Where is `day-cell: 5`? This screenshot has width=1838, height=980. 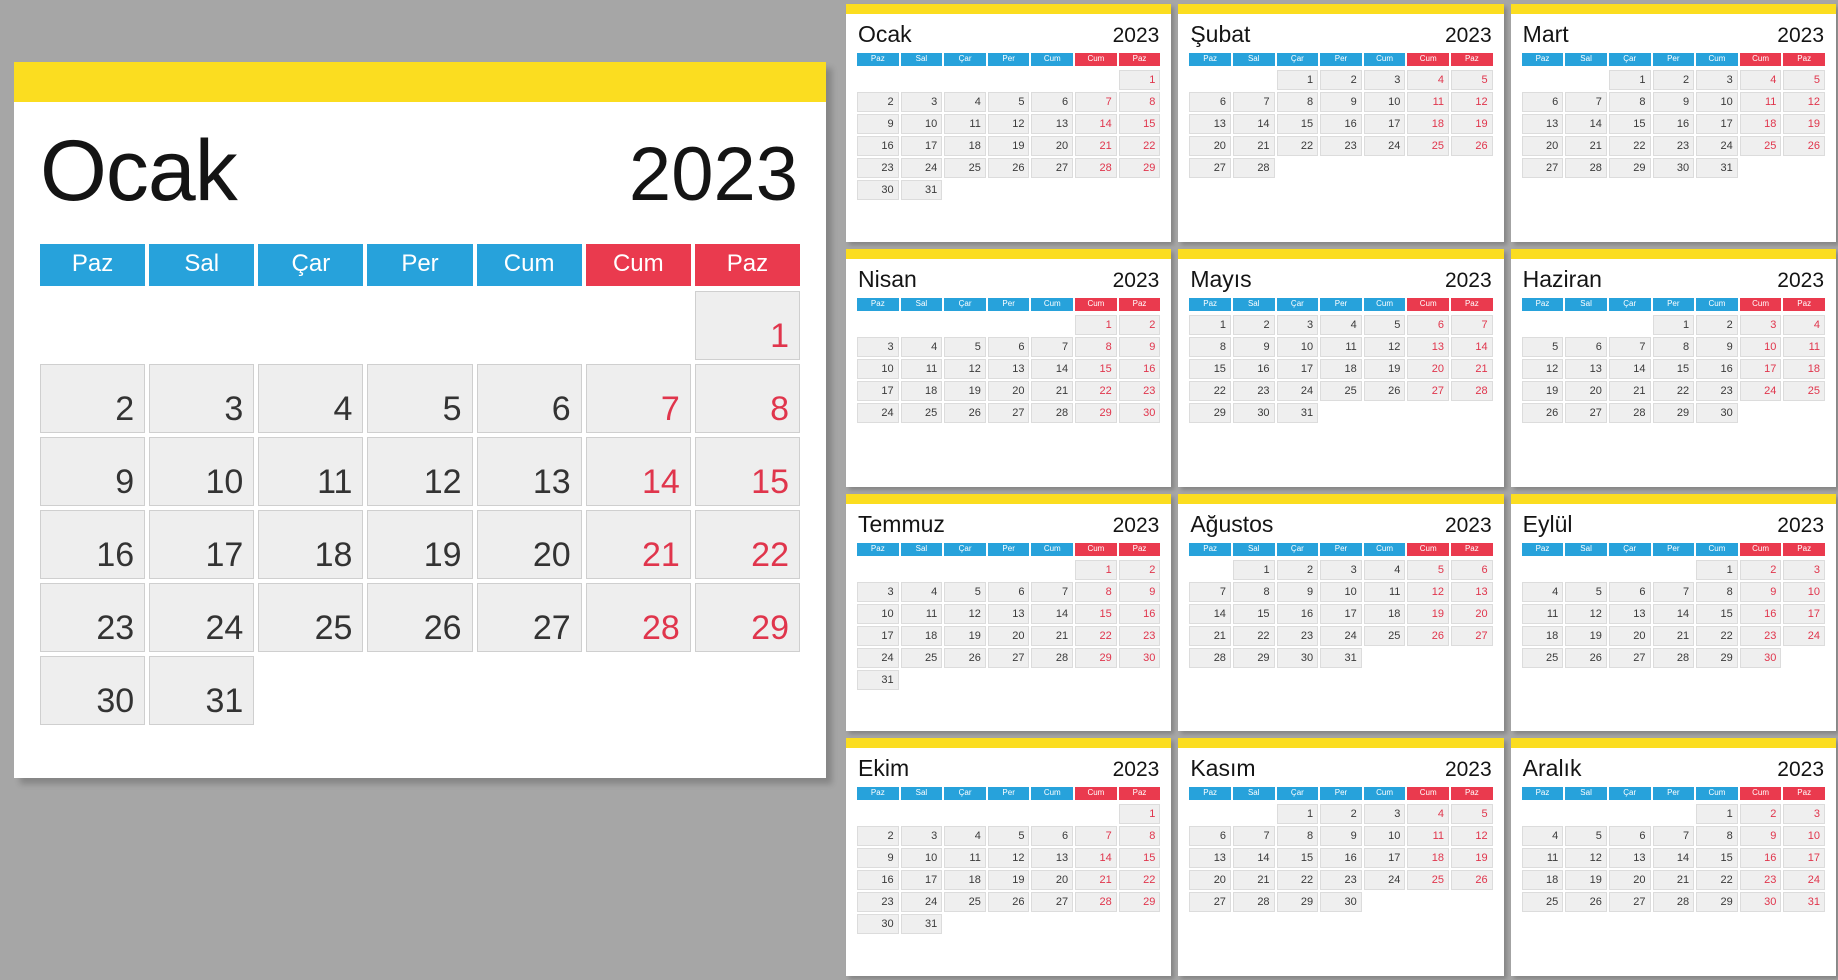 day-cell: 5 is located at coordinates (965, 591).